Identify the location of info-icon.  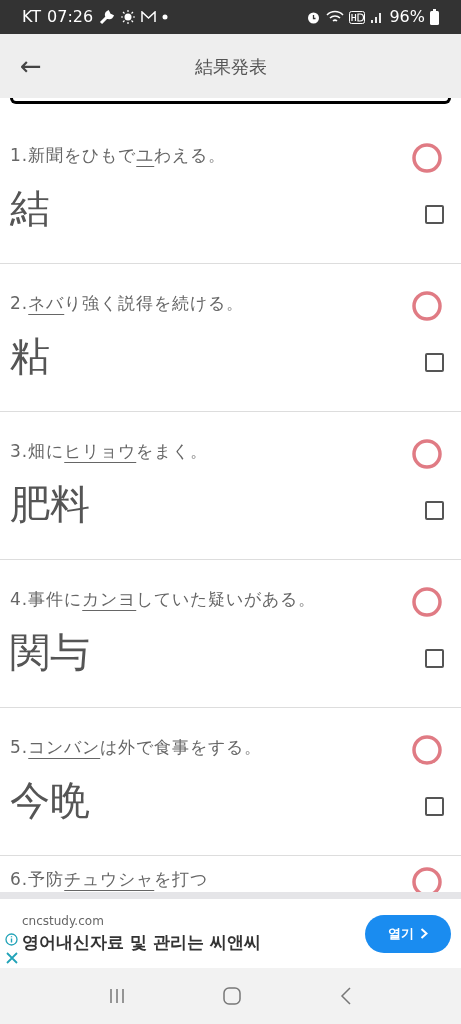
(11, 939).